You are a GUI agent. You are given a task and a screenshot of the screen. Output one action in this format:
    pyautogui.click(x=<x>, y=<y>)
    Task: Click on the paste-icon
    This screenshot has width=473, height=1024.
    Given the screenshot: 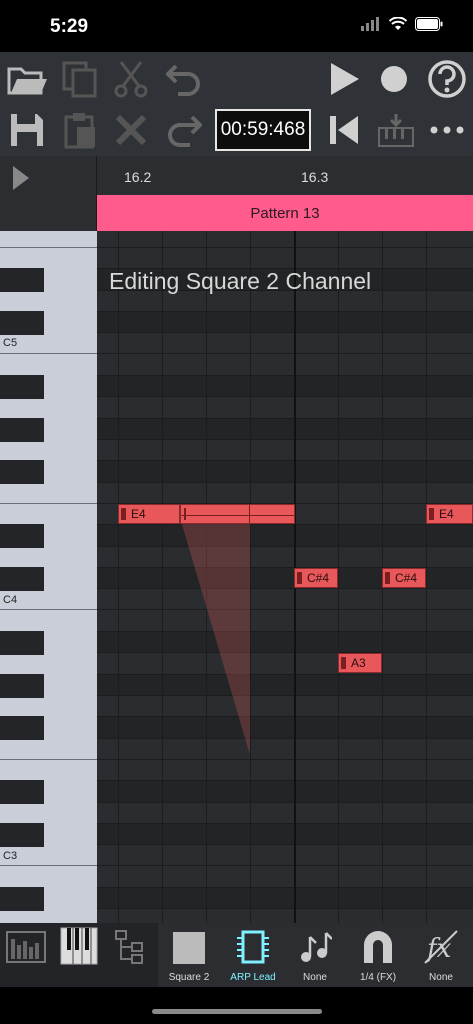 What is the action you would take?
    pyautogui.click(x=80, y=130)
    